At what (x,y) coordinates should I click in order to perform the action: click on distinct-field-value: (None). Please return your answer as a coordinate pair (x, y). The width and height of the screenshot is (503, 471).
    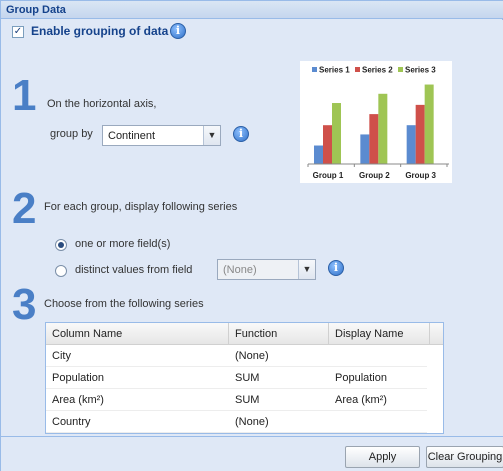
    Looking at the image, I should click on (240, 270).